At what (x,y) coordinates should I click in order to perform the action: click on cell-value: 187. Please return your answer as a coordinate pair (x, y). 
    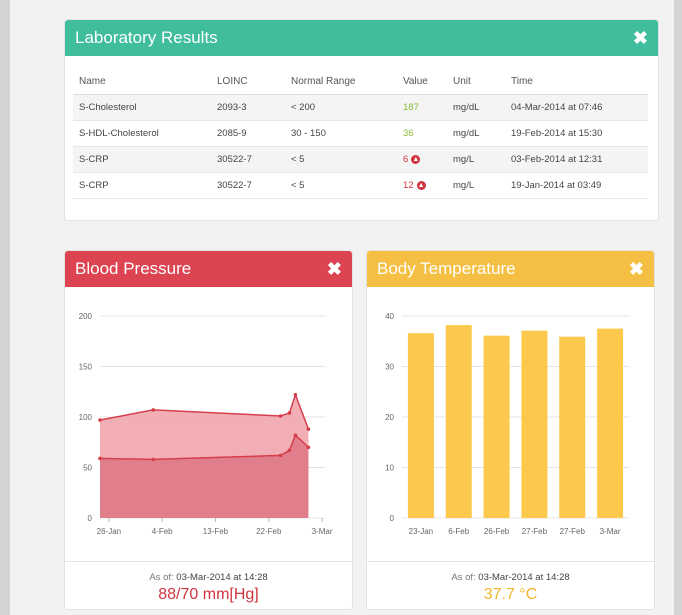
    Looking at the image, I should click on (427, 107).